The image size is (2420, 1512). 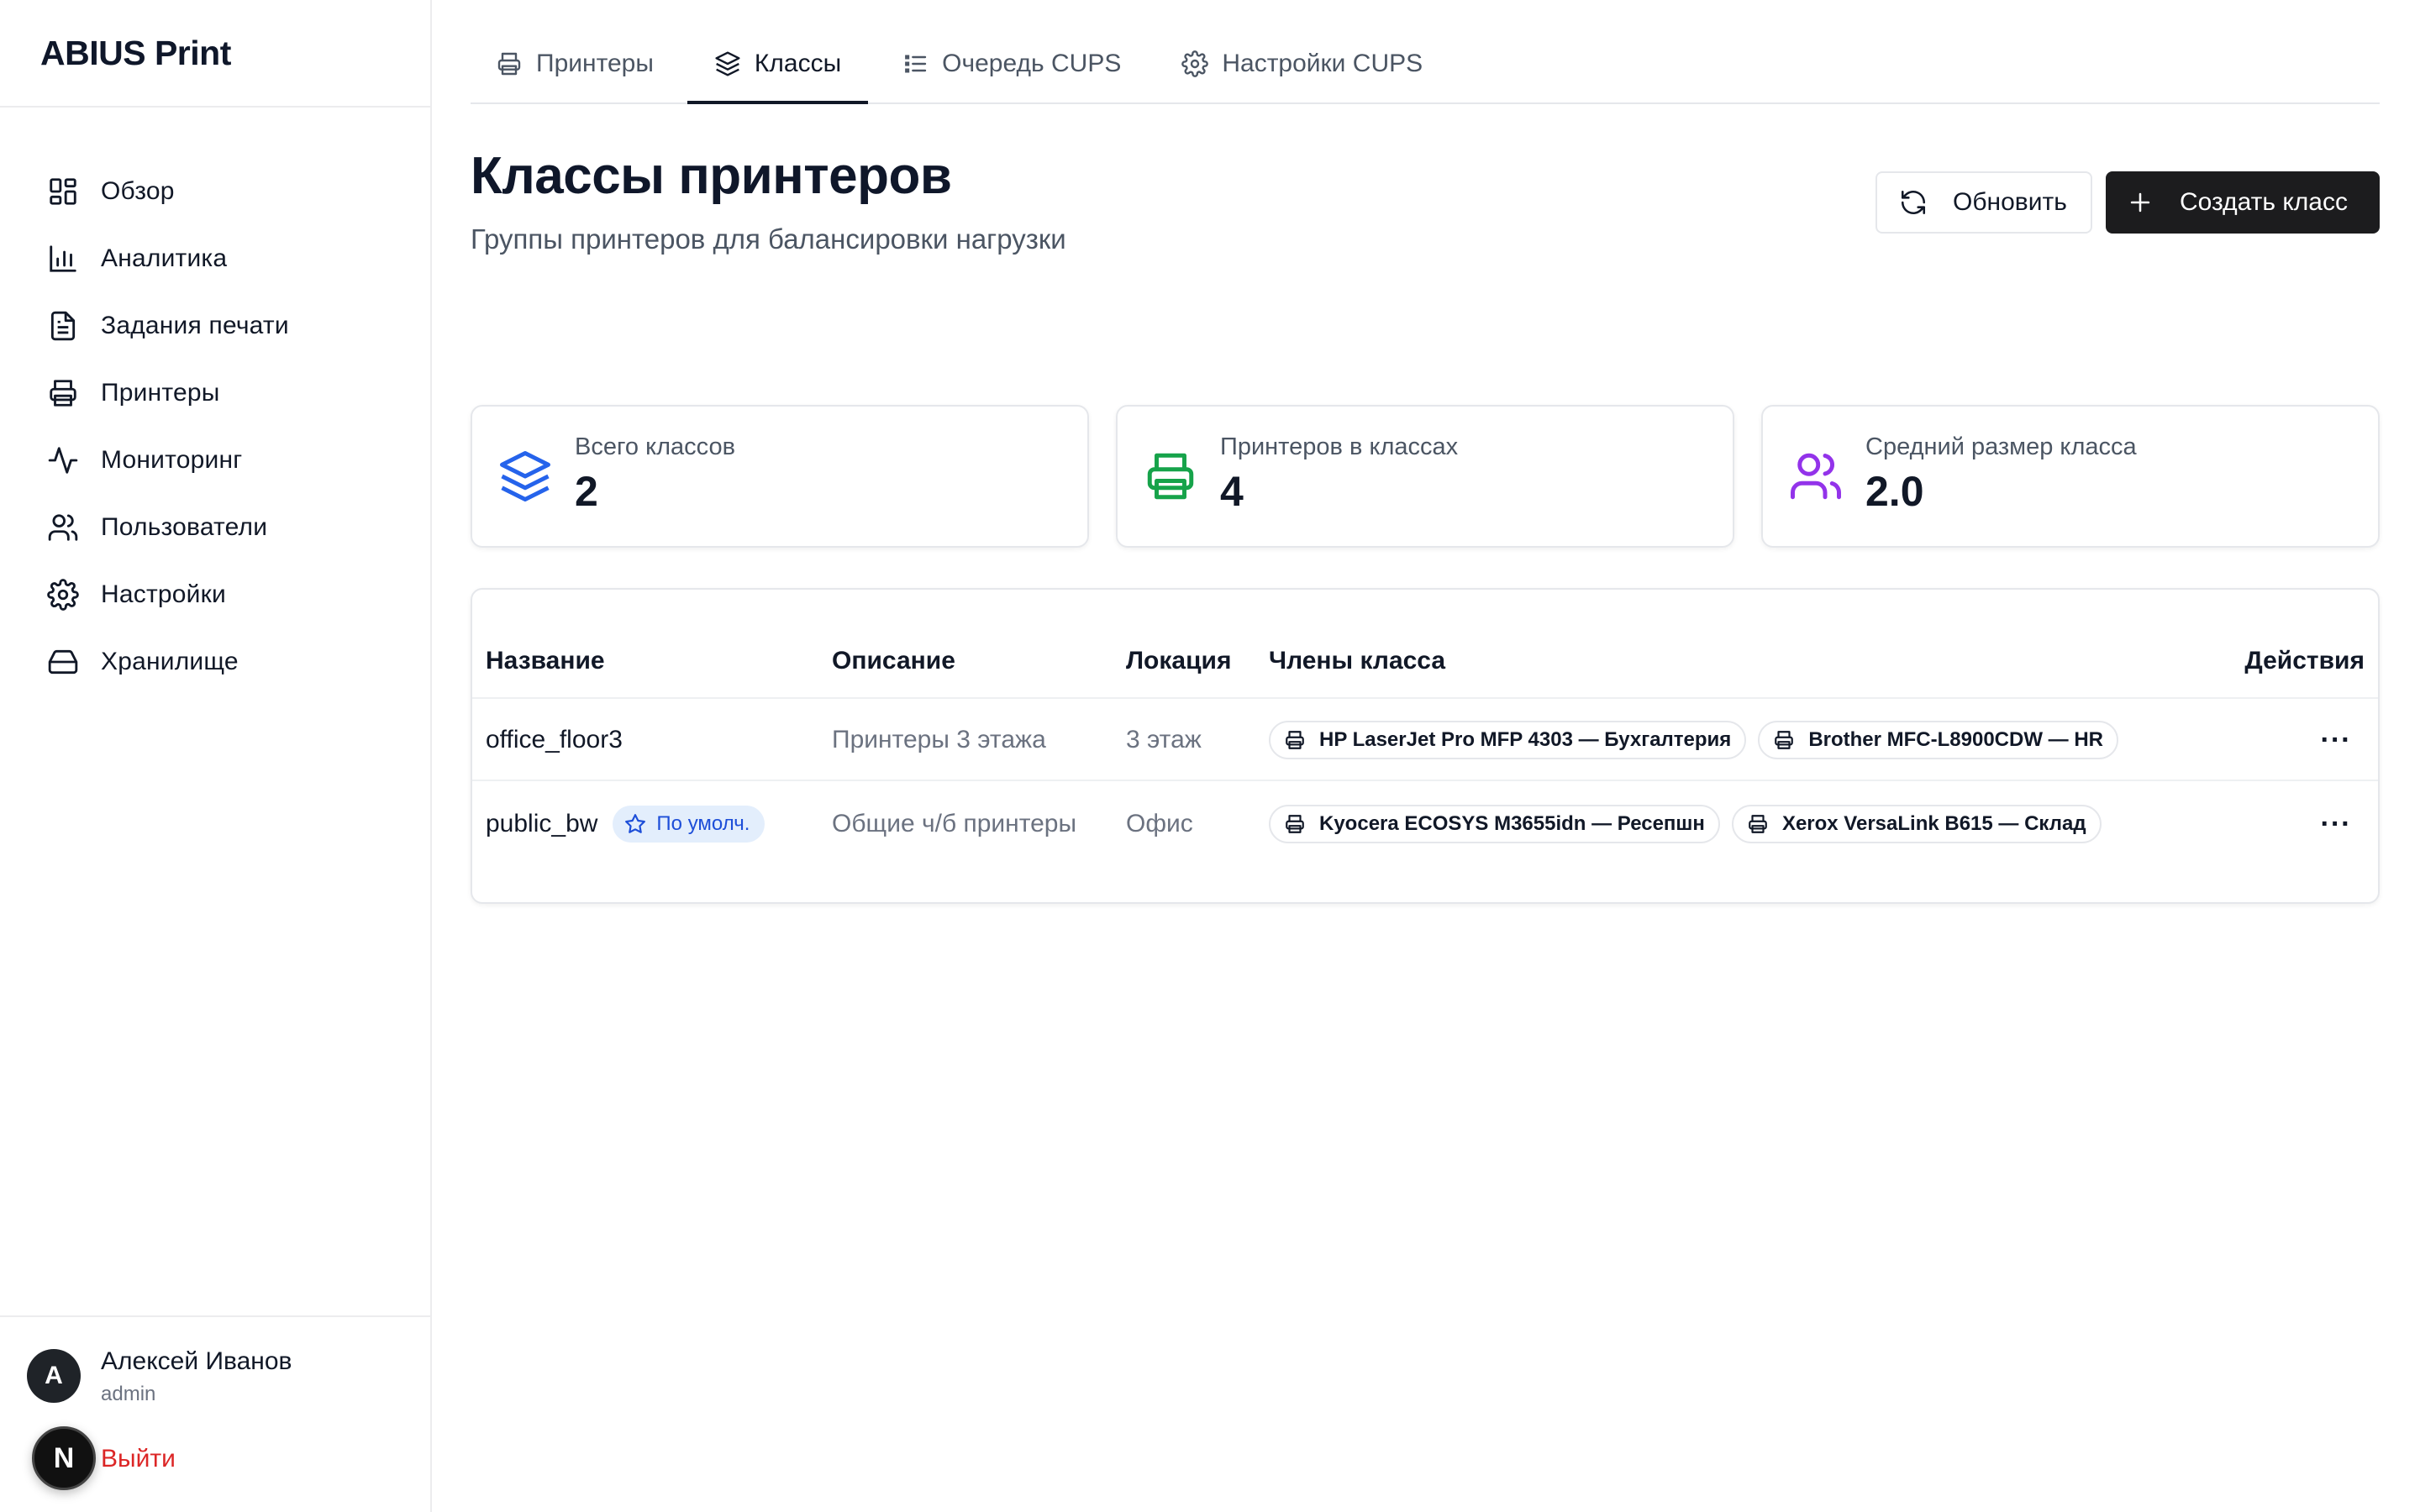 What do you see at coordinates (63, 191) in the screenshot?
I see `dashboard-icon` at bounding box center [63, 191].